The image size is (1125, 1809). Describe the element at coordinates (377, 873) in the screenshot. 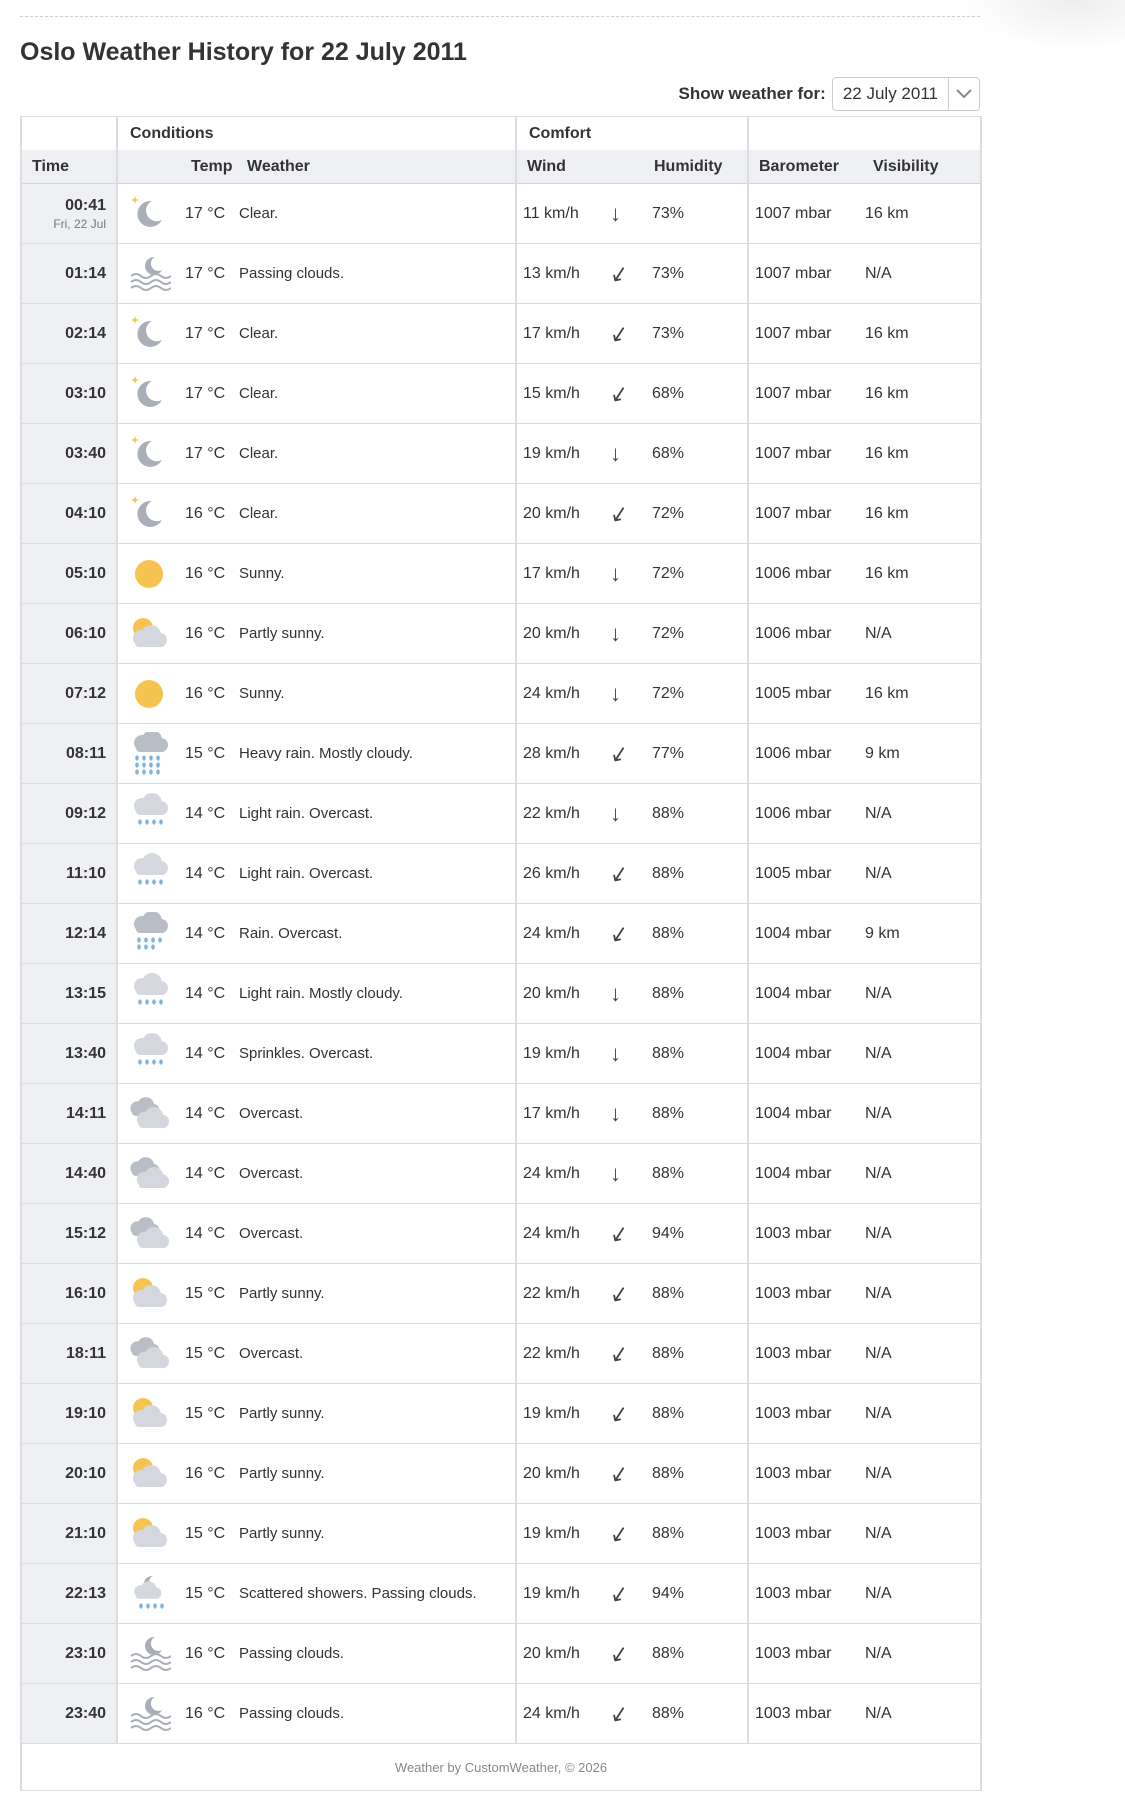

I see `row-weather: Light rain. Overcast.` at that location.